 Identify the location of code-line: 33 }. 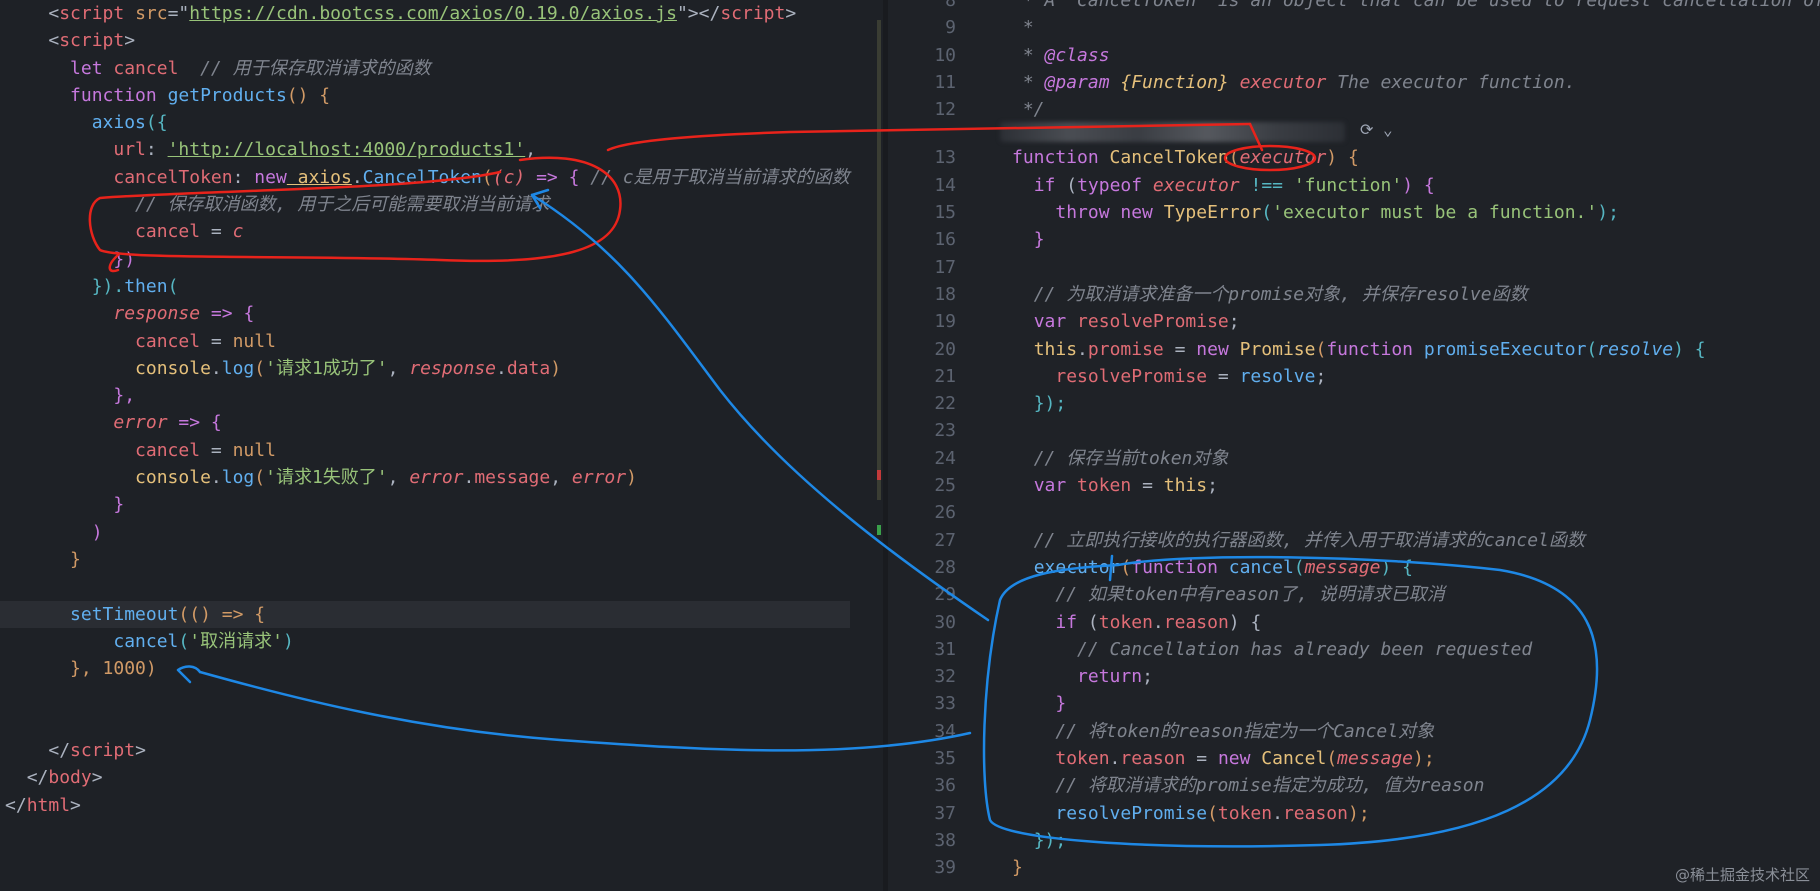
(1000, 704).